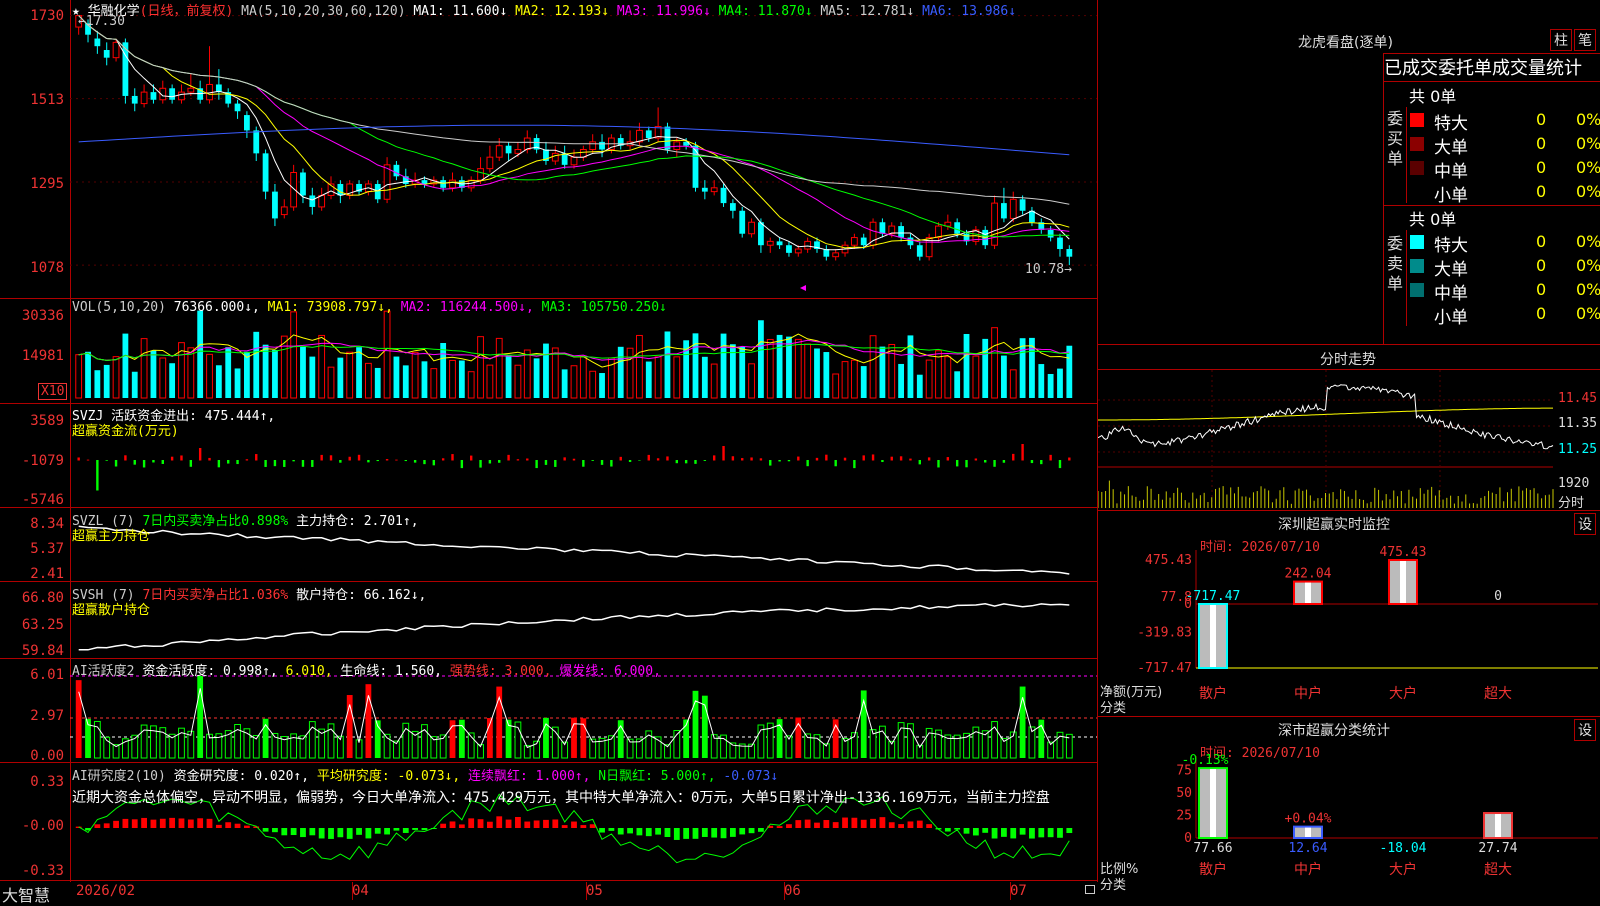 The width and height of the screenshot is (1600, 906). What do you see at coordinates (47, 524) in the screenshot?
I see `svzl-tick: 8.34` at bounding box center [47, 524].